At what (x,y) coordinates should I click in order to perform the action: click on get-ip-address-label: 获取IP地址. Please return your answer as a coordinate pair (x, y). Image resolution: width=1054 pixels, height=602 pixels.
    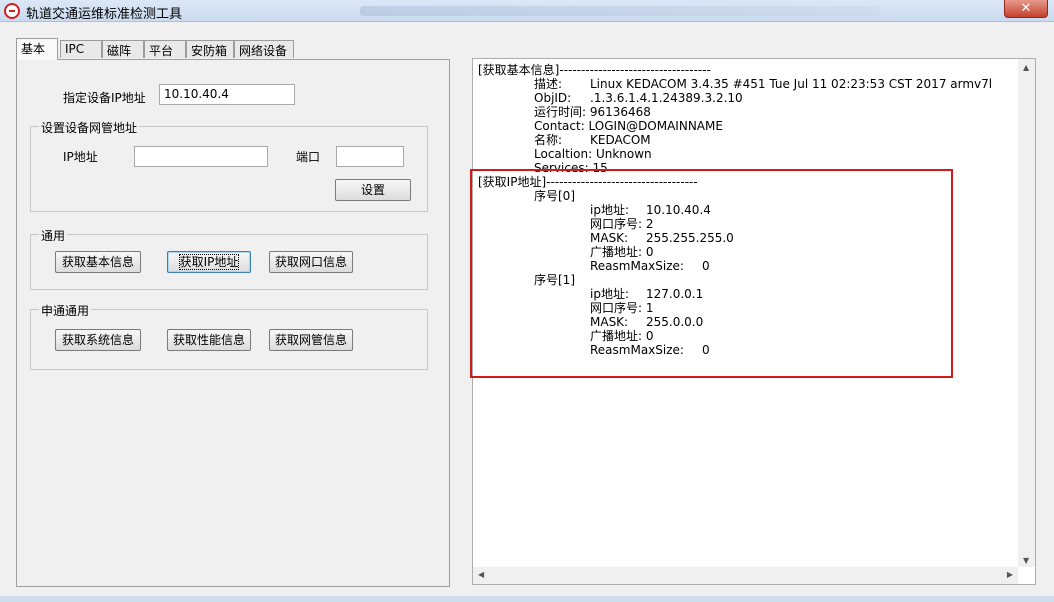
    Looking at the image, I should click on (209, 262).